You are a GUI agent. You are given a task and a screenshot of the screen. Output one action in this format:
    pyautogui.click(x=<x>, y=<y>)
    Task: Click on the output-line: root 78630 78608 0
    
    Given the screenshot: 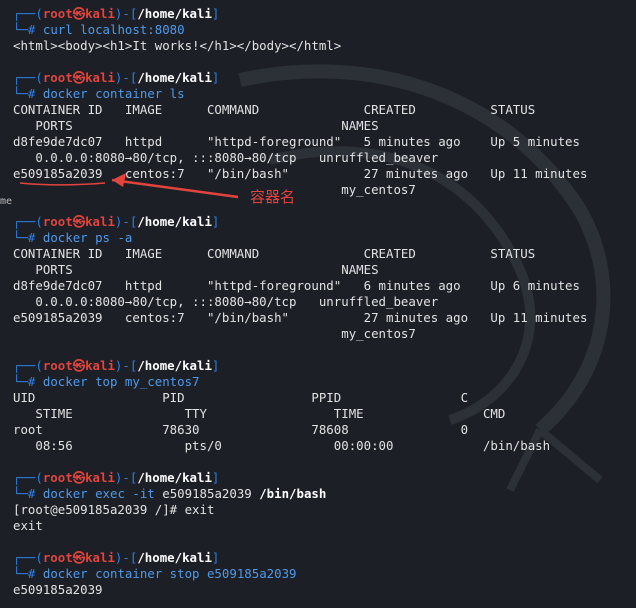 What is the action you would take?
    pyautogui.click(x=241, y=429)
    